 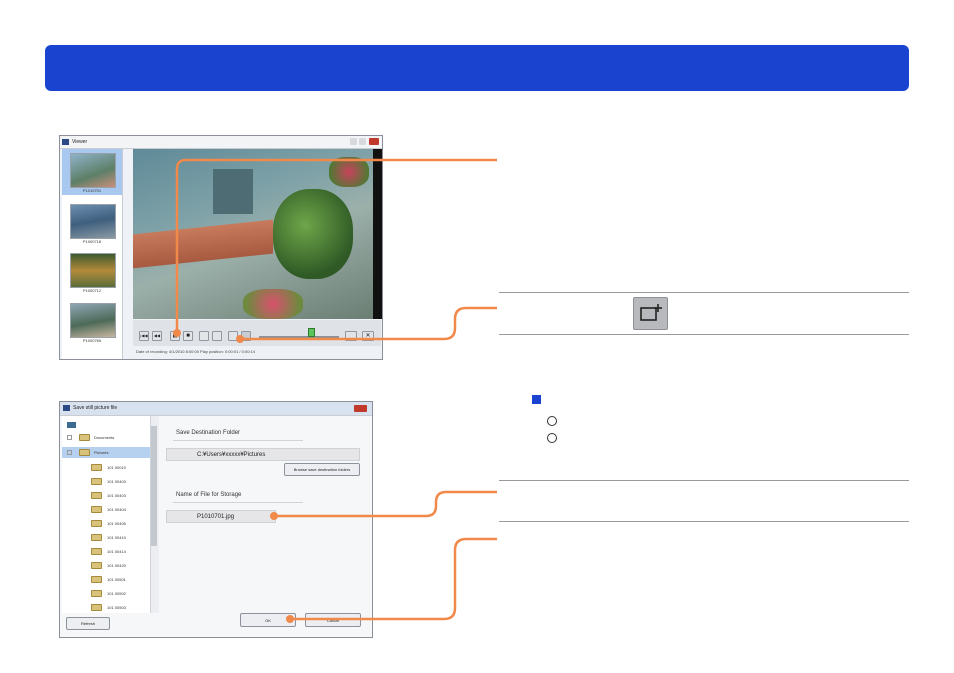 I want to click on maximize-button, so click(x=362, y=141).